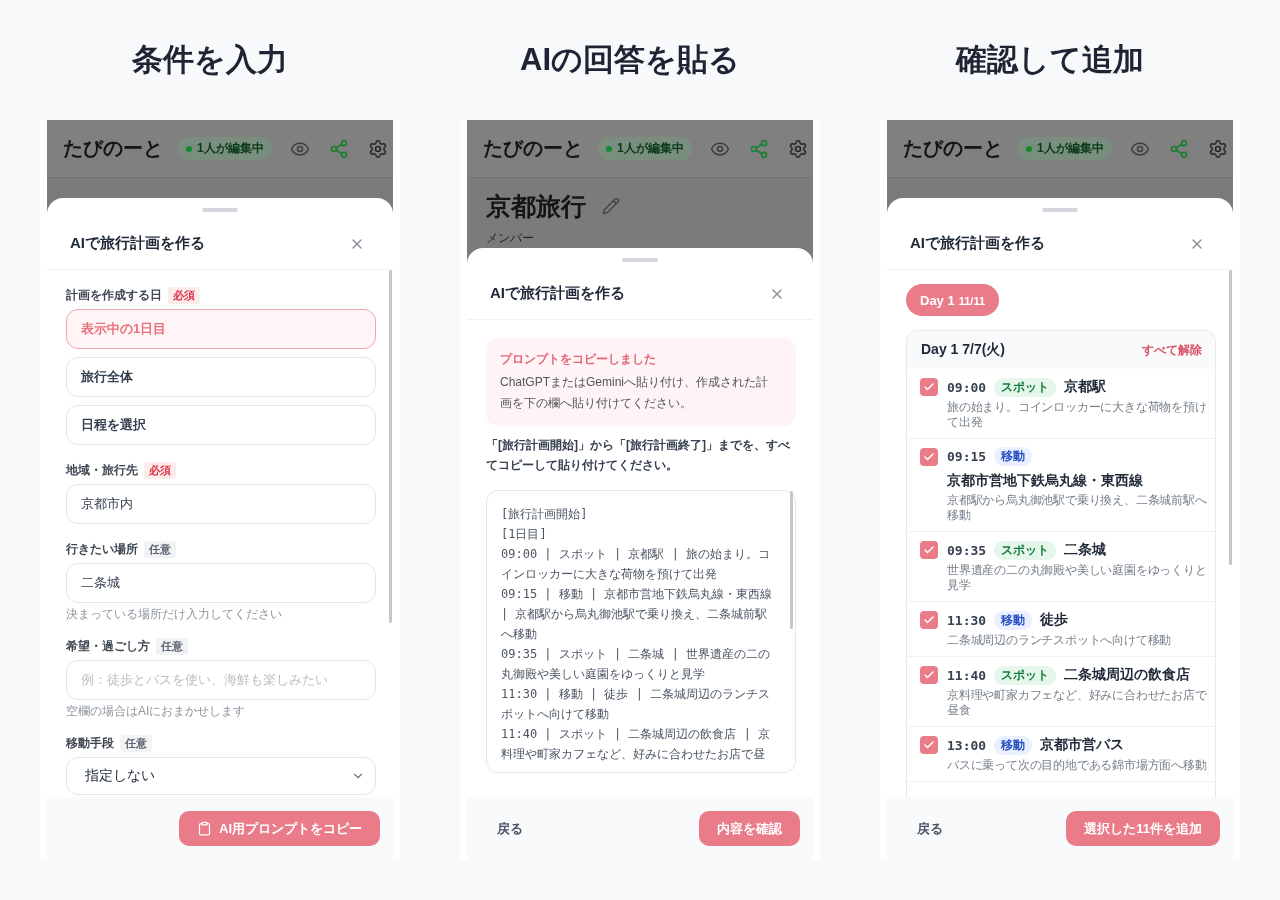 The image size is (1280, 900). Describe the element at coordinates (967, 675) in the screenshot. I see `item-time: 11:40` at that location.